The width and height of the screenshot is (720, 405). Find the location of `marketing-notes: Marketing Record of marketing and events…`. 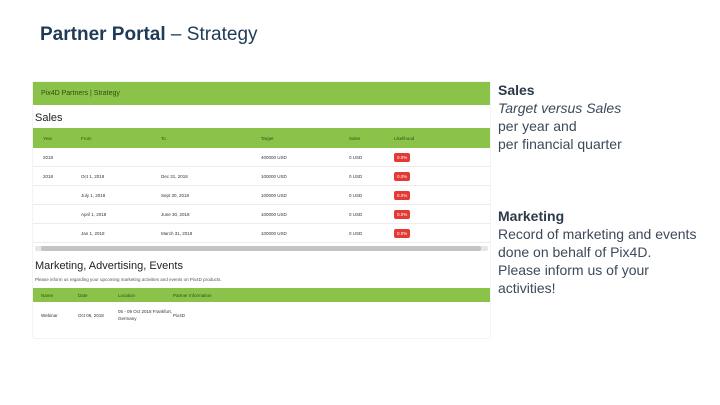

marketing-notes: Marketing Record of marketing and events… is located at coordinates (609, 252).